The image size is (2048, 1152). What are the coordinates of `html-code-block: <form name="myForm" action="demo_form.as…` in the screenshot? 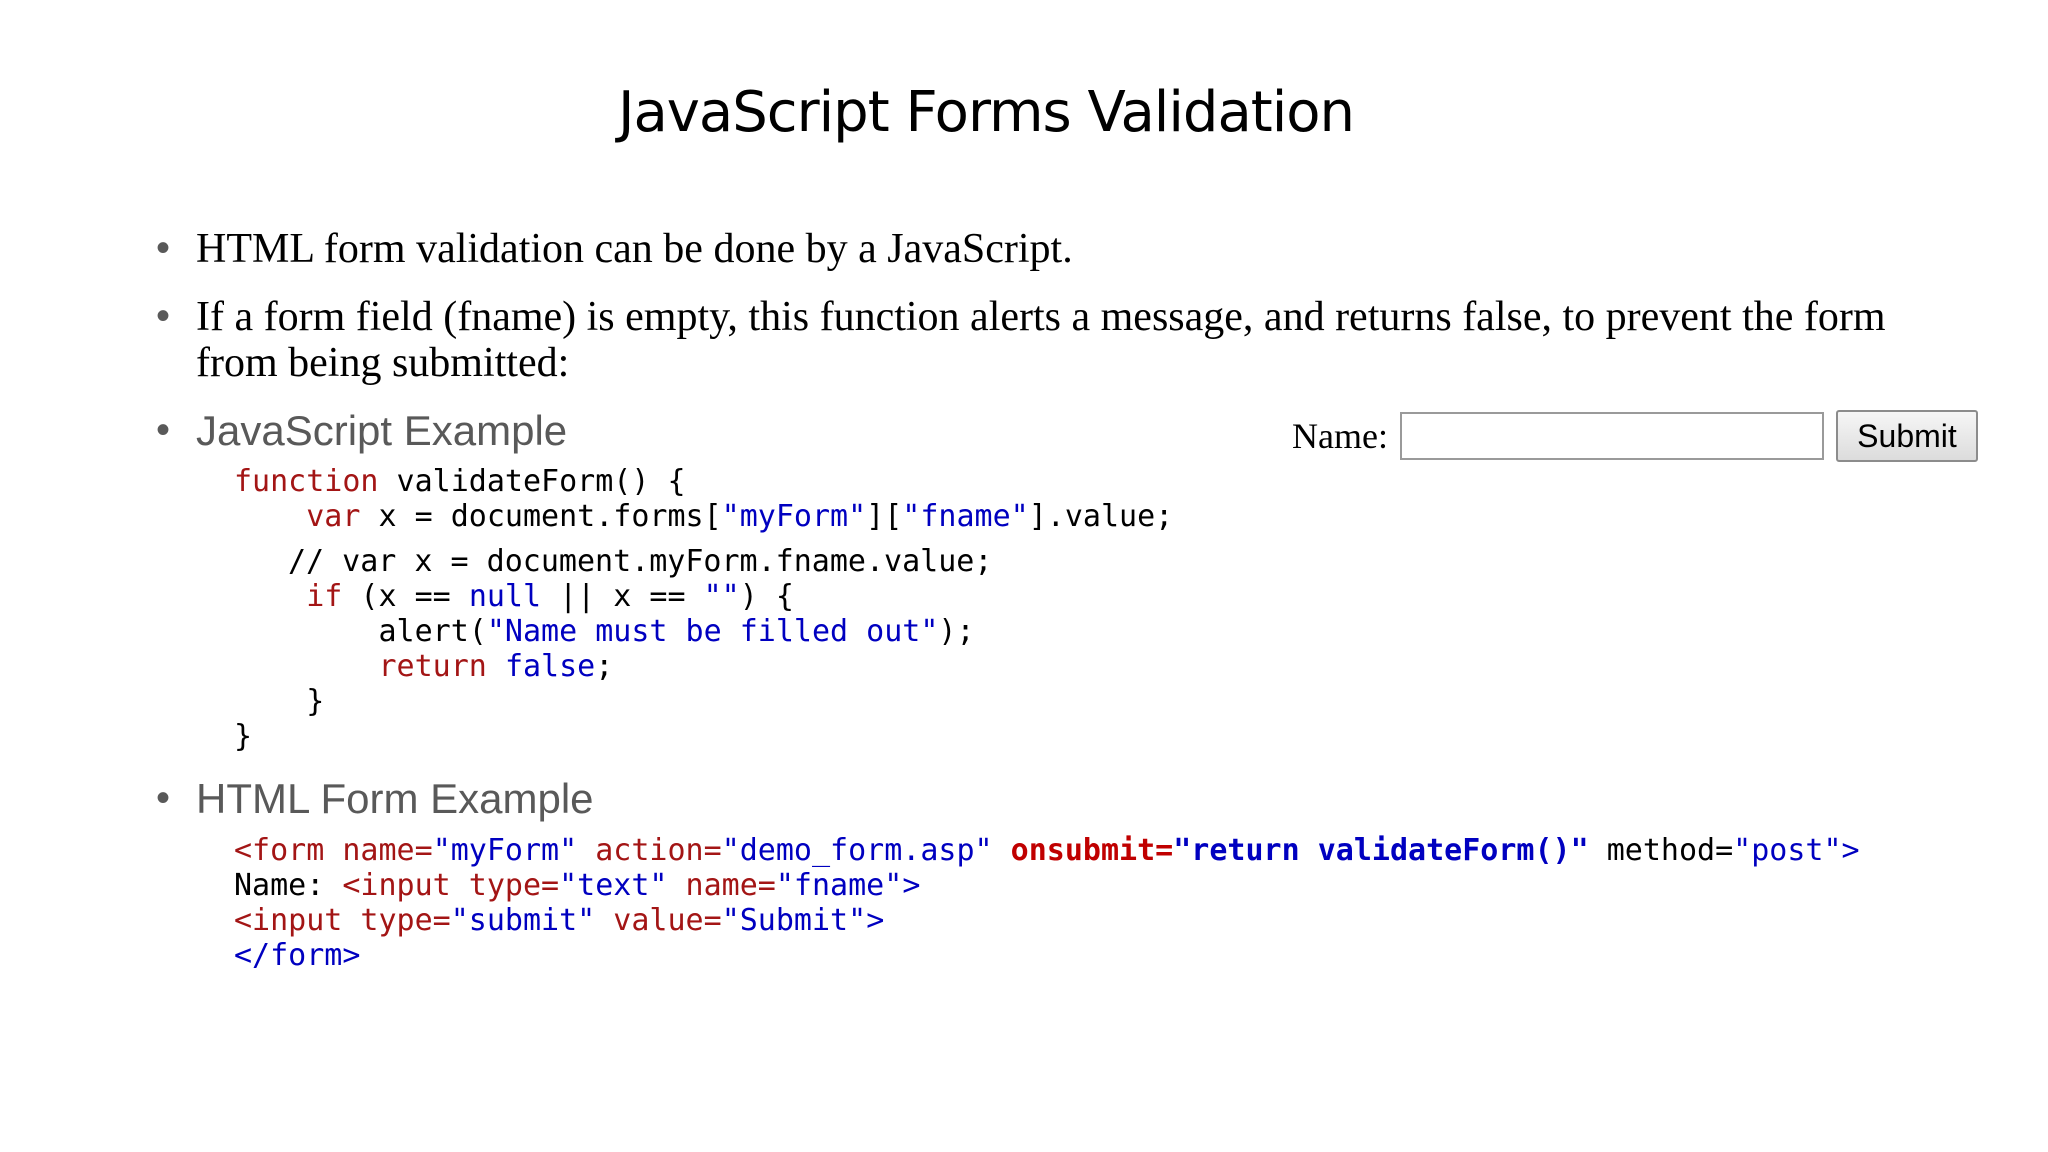 It's located at (1047, 903).